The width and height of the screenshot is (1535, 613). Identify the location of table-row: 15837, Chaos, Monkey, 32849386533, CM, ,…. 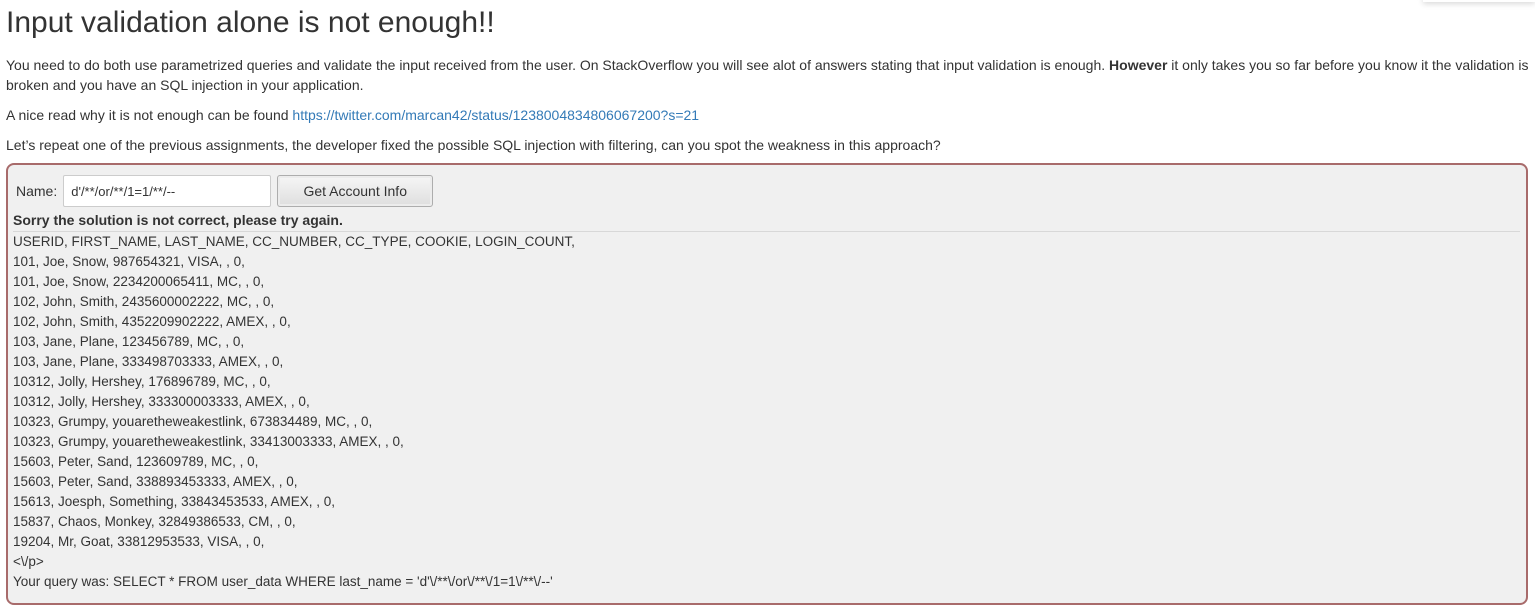
(154, 521).